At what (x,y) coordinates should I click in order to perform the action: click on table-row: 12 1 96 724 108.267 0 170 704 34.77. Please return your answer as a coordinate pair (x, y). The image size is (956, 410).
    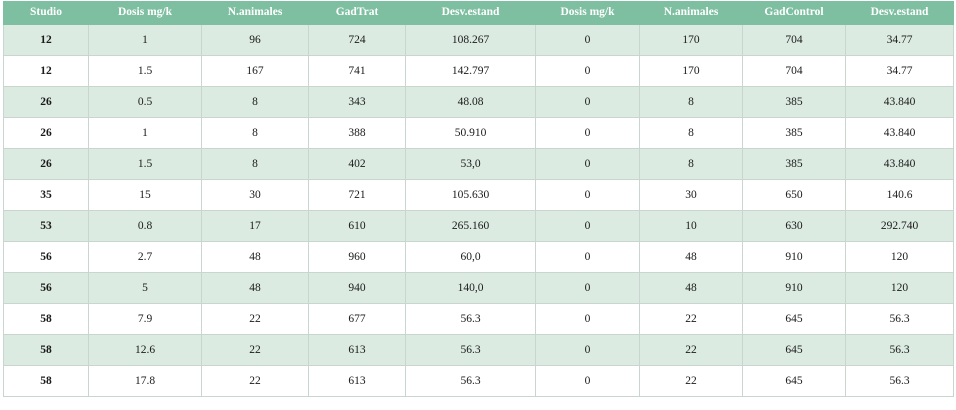
    Looking at the image, I should click on (478, 39).